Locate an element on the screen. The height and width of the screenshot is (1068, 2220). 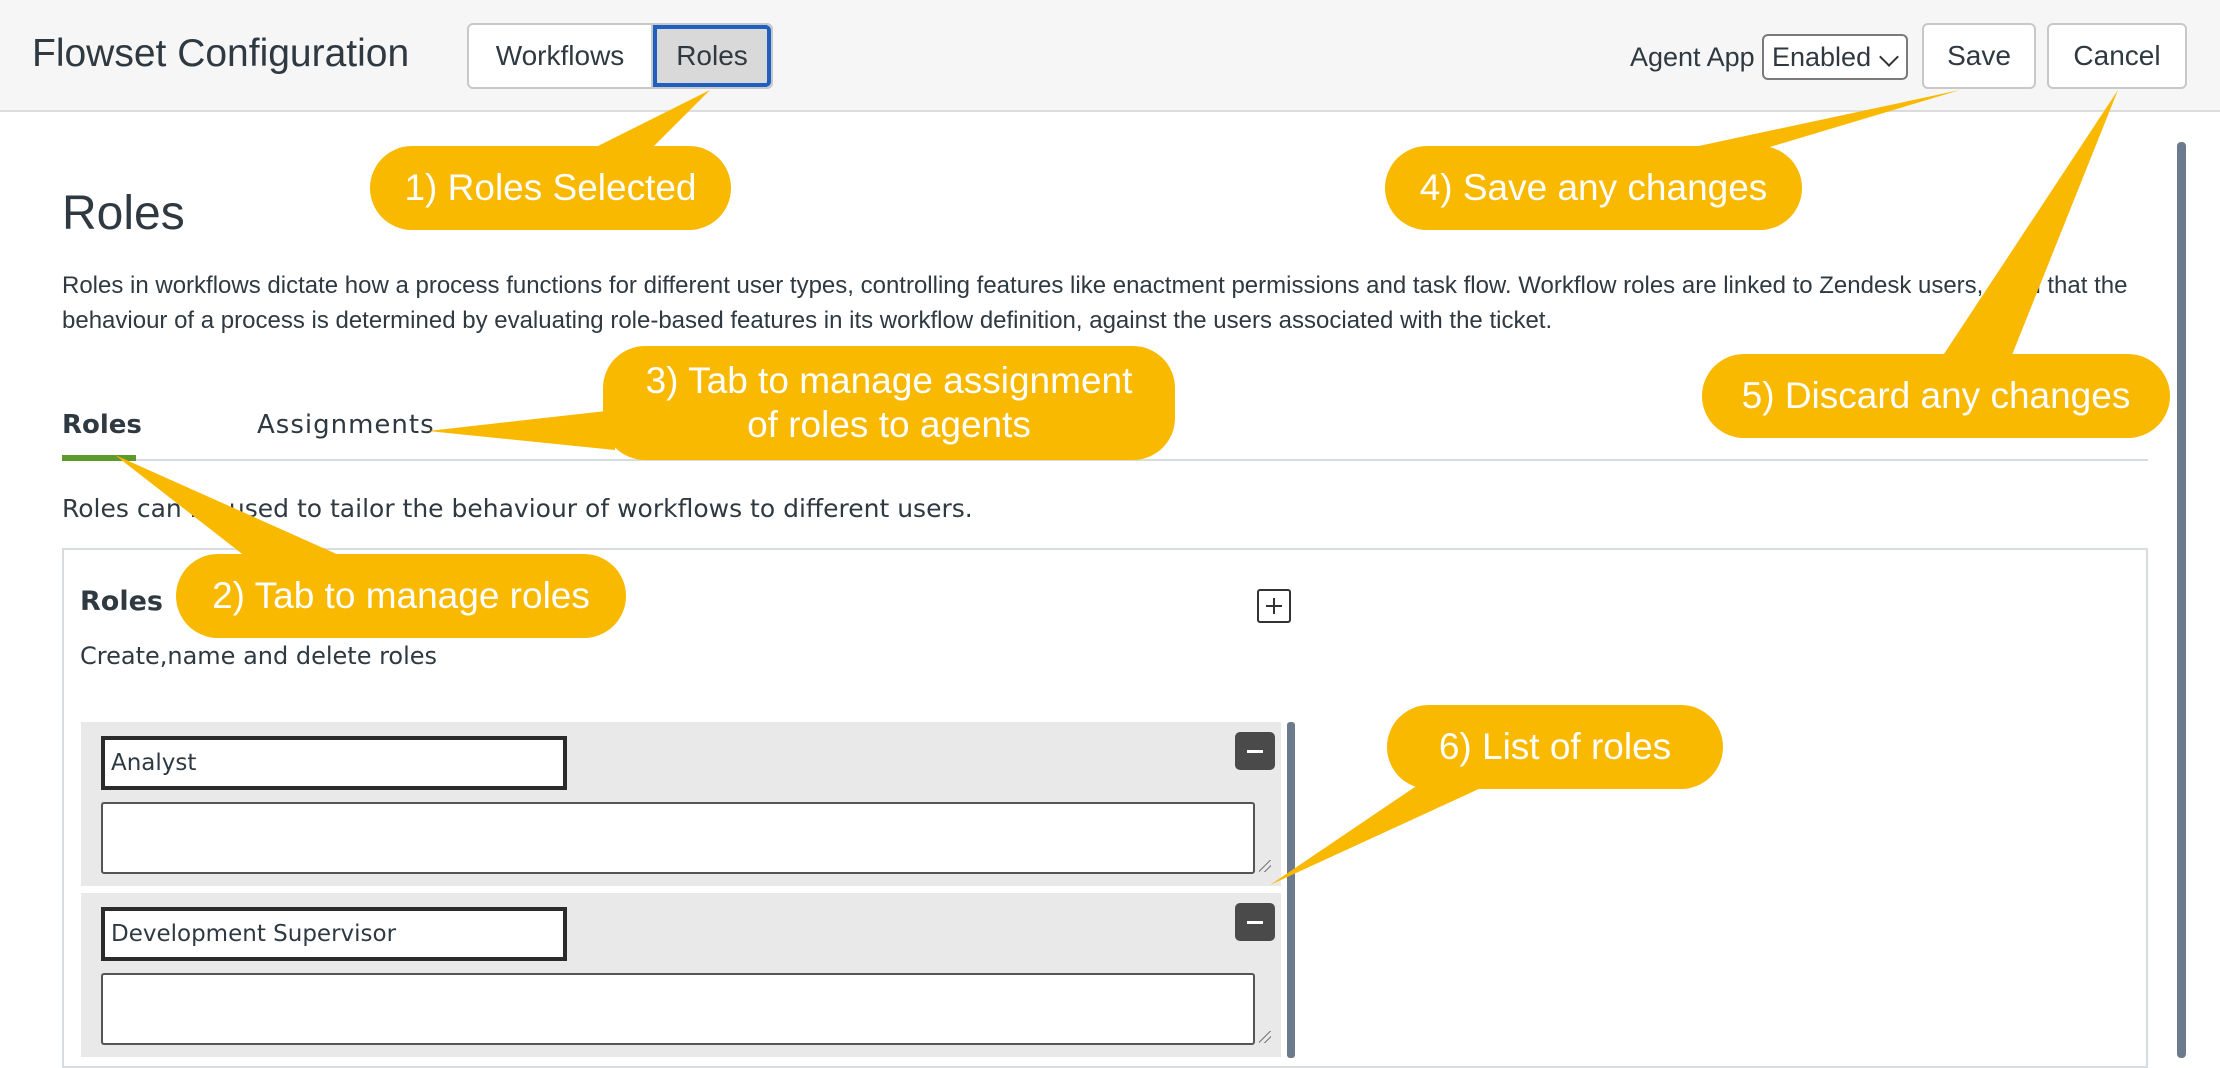
callout-roles-selected: 1) Roles Selected is located at coordinates (550, 188).